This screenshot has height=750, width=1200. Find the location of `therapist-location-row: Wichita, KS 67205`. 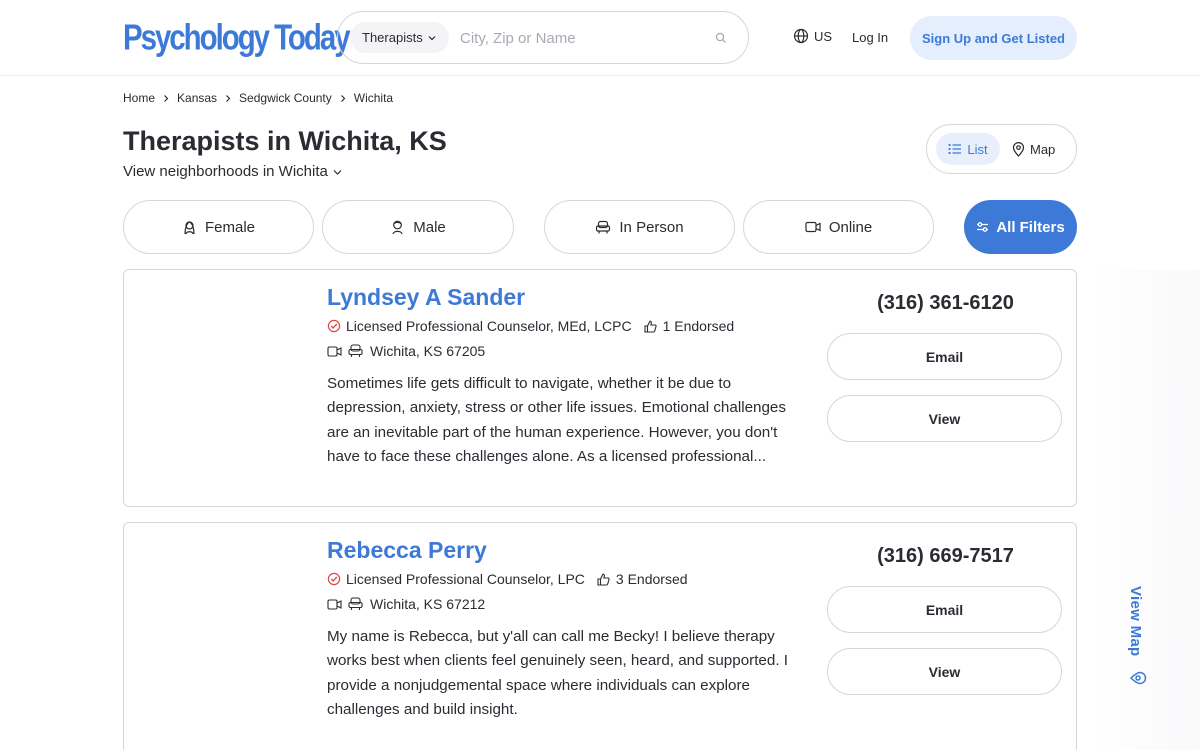

therapist-location-row: Wichita, KS 67205 is located at coordinates (406, 351).